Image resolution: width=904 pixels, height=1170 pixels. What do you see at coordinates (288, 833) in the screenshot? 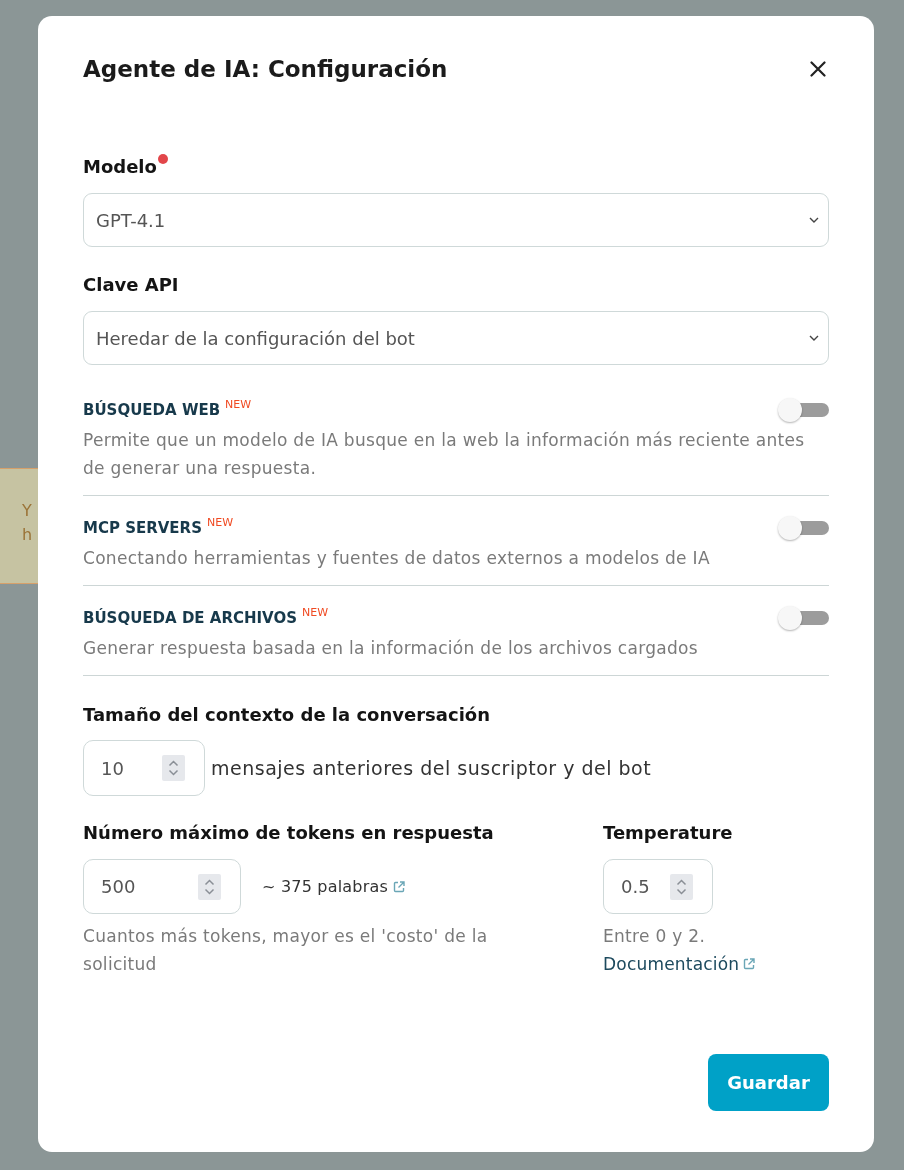
I see `field-label: Número máximo de tokens en respuesta` at bounding box center [288, 833].